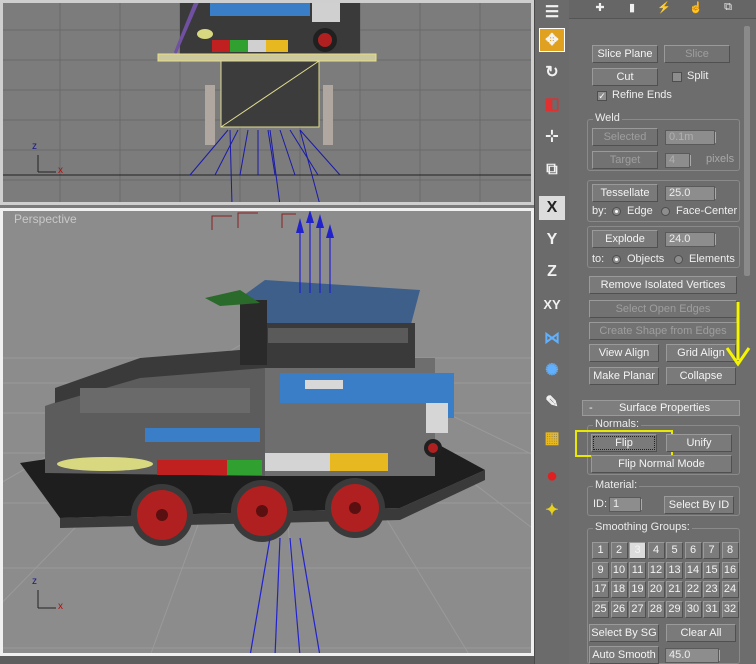  I want to click on select-by-id-button: Select By ID, so click(699, 505).